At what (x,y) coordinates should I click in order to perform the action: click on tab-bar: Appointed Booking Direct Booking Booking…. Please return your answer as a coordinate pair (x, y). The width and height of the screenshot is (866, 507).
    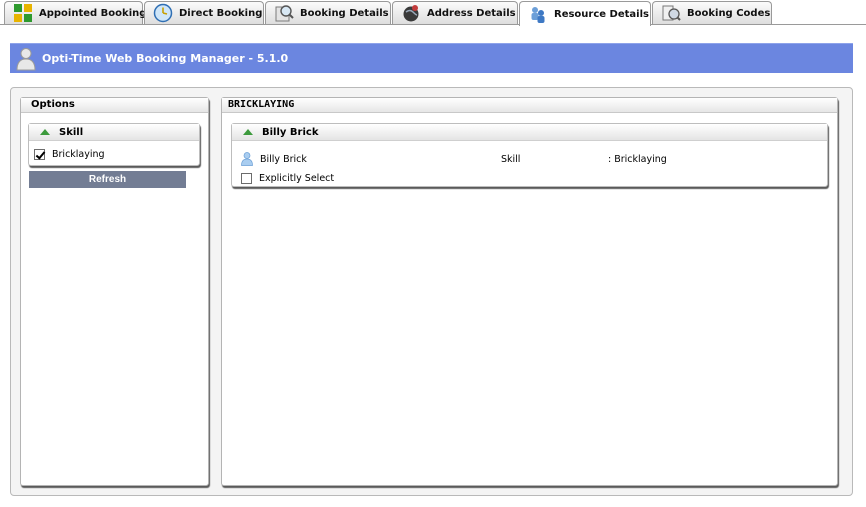
    Looking at the image, I should click on (433, 13).